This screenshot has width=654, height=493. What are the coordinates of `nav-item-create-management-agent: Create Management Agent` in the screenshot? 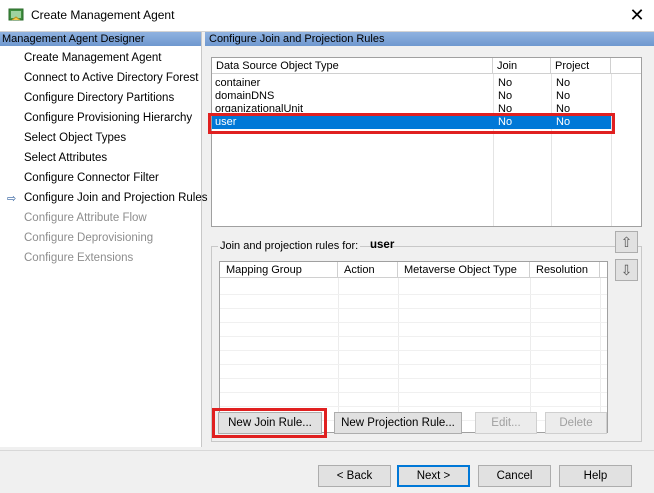 It's located at (92, 58).